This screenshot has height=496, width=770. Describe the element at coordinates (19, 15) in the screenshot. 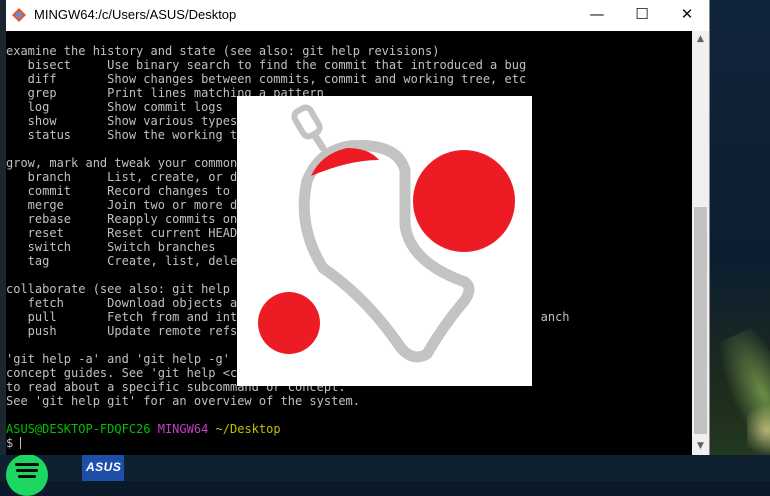

I see `git-bash-icon` at that location.